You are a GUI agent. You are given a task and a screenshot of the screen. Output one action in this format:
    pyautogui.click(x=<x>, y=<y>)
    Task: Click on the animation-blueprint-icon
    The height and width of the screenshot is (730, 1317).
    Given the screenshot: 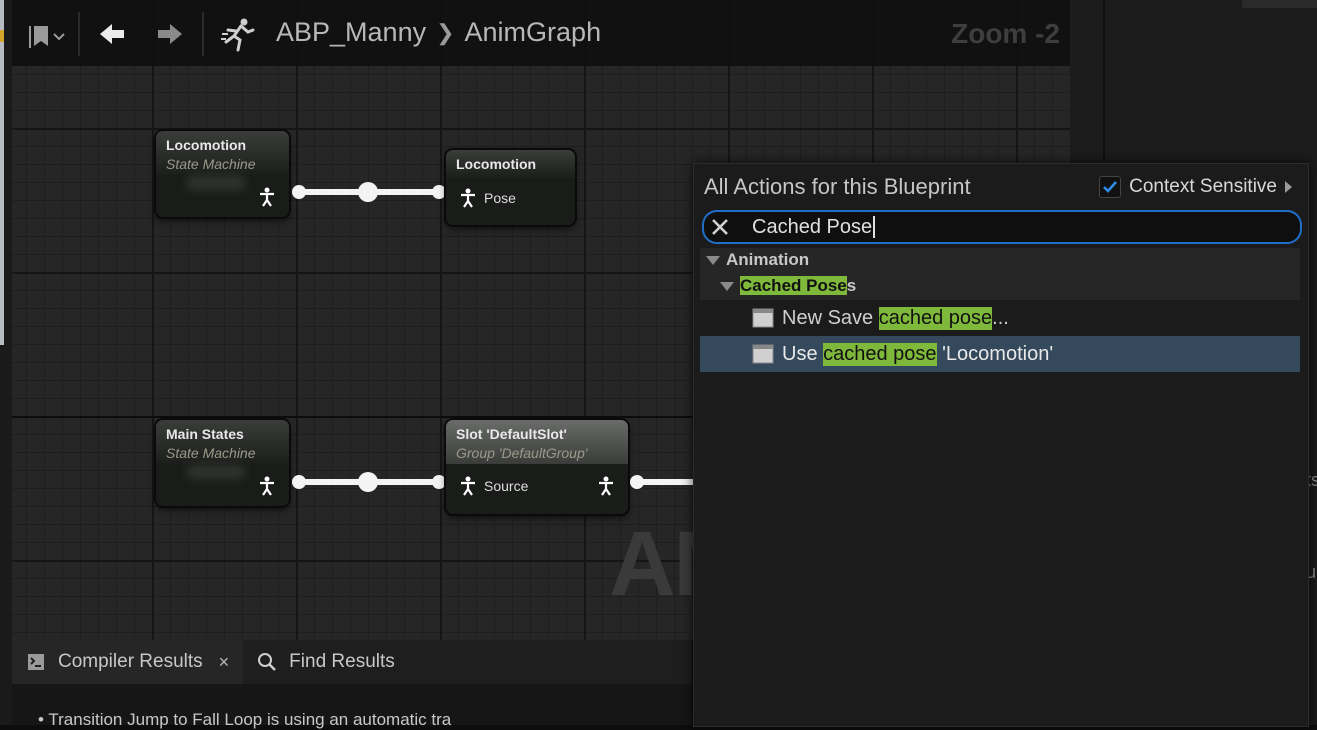 What is the action you would take?
    pyautogui.click(x=238, y=35)
    